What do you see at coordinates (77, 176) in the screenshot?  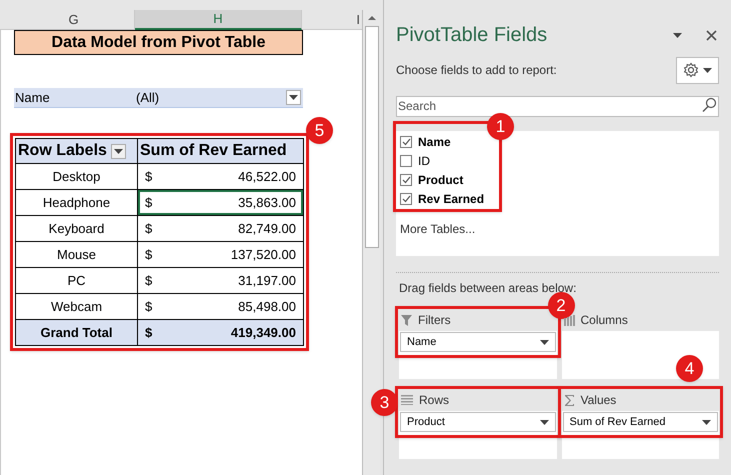 I see `row-label-cell: Desktop` at bounding box center [77, 176].